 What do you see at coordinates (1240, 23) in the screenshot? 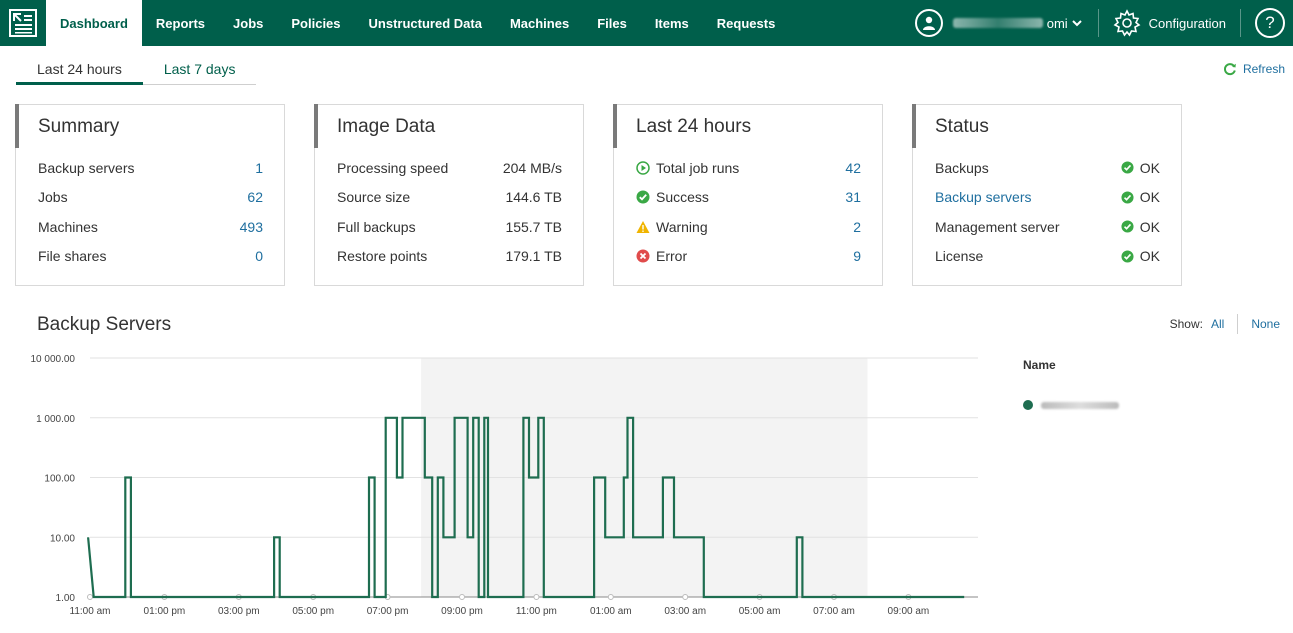
I see `nav-divider` at bounding box center [1240, 23].